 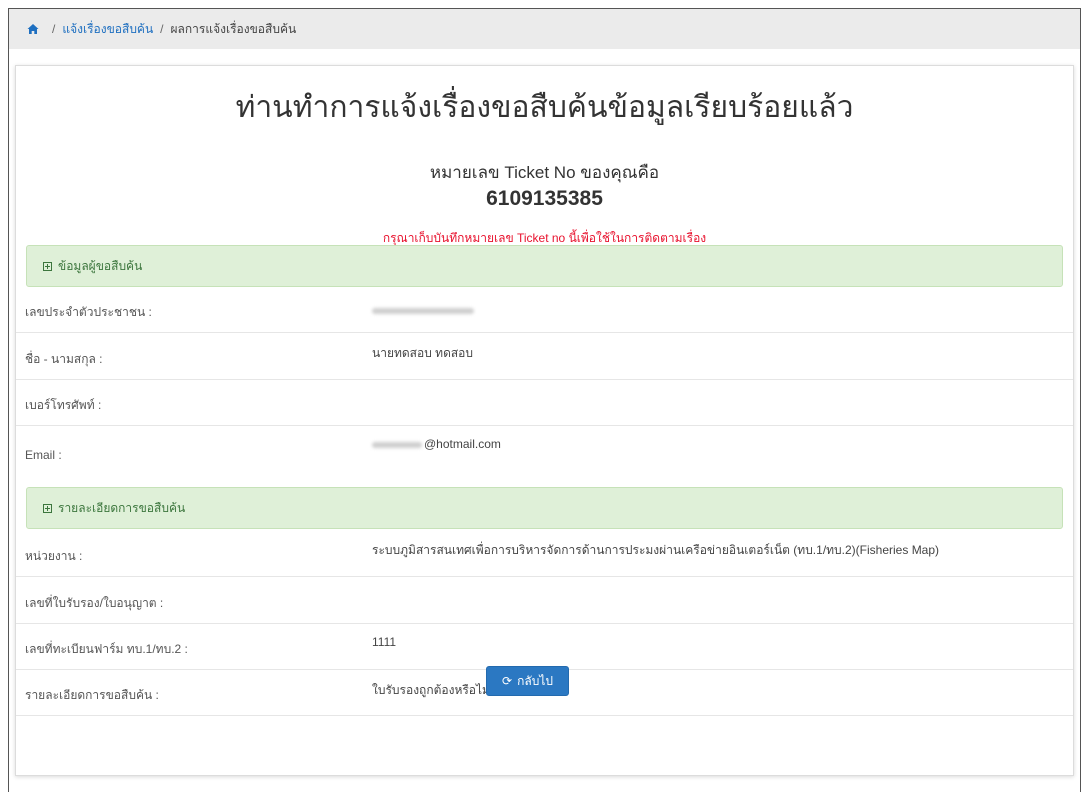 I want to click on email-value: @hotmail.com, so click(x=436, y=444).